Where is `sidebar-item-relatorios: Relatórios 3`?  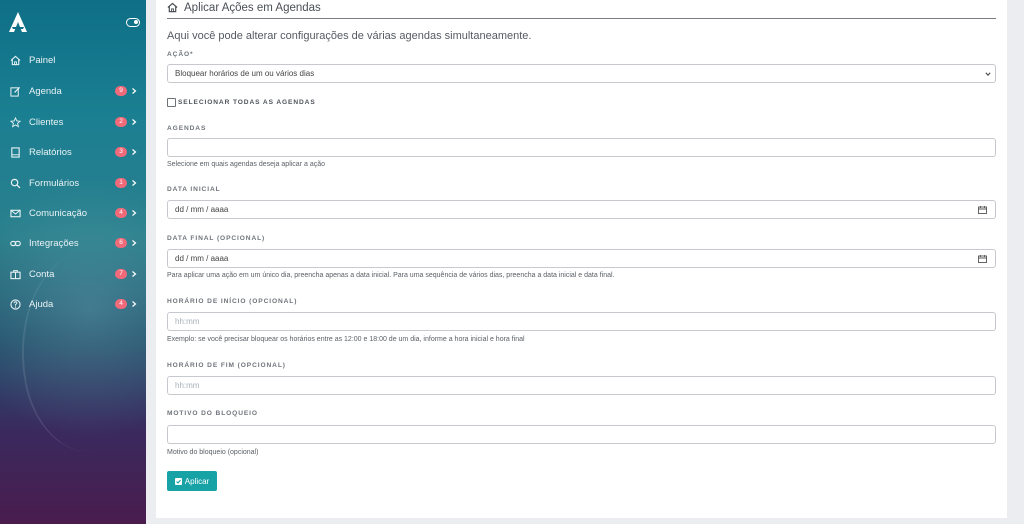
sidebar-item-relatorios: Relatórios 3 is located at coordinates (73, 152).